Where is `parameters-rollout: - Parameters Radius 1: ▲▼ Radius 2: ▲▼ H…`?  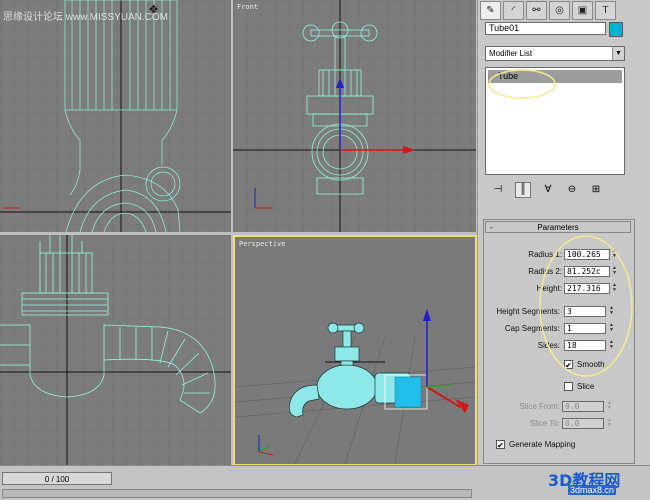 parameters-rollout: - Parameters Radius 1: ▲▼ Radius 2: ▲▼ H… is located at coordinates (559, 341).